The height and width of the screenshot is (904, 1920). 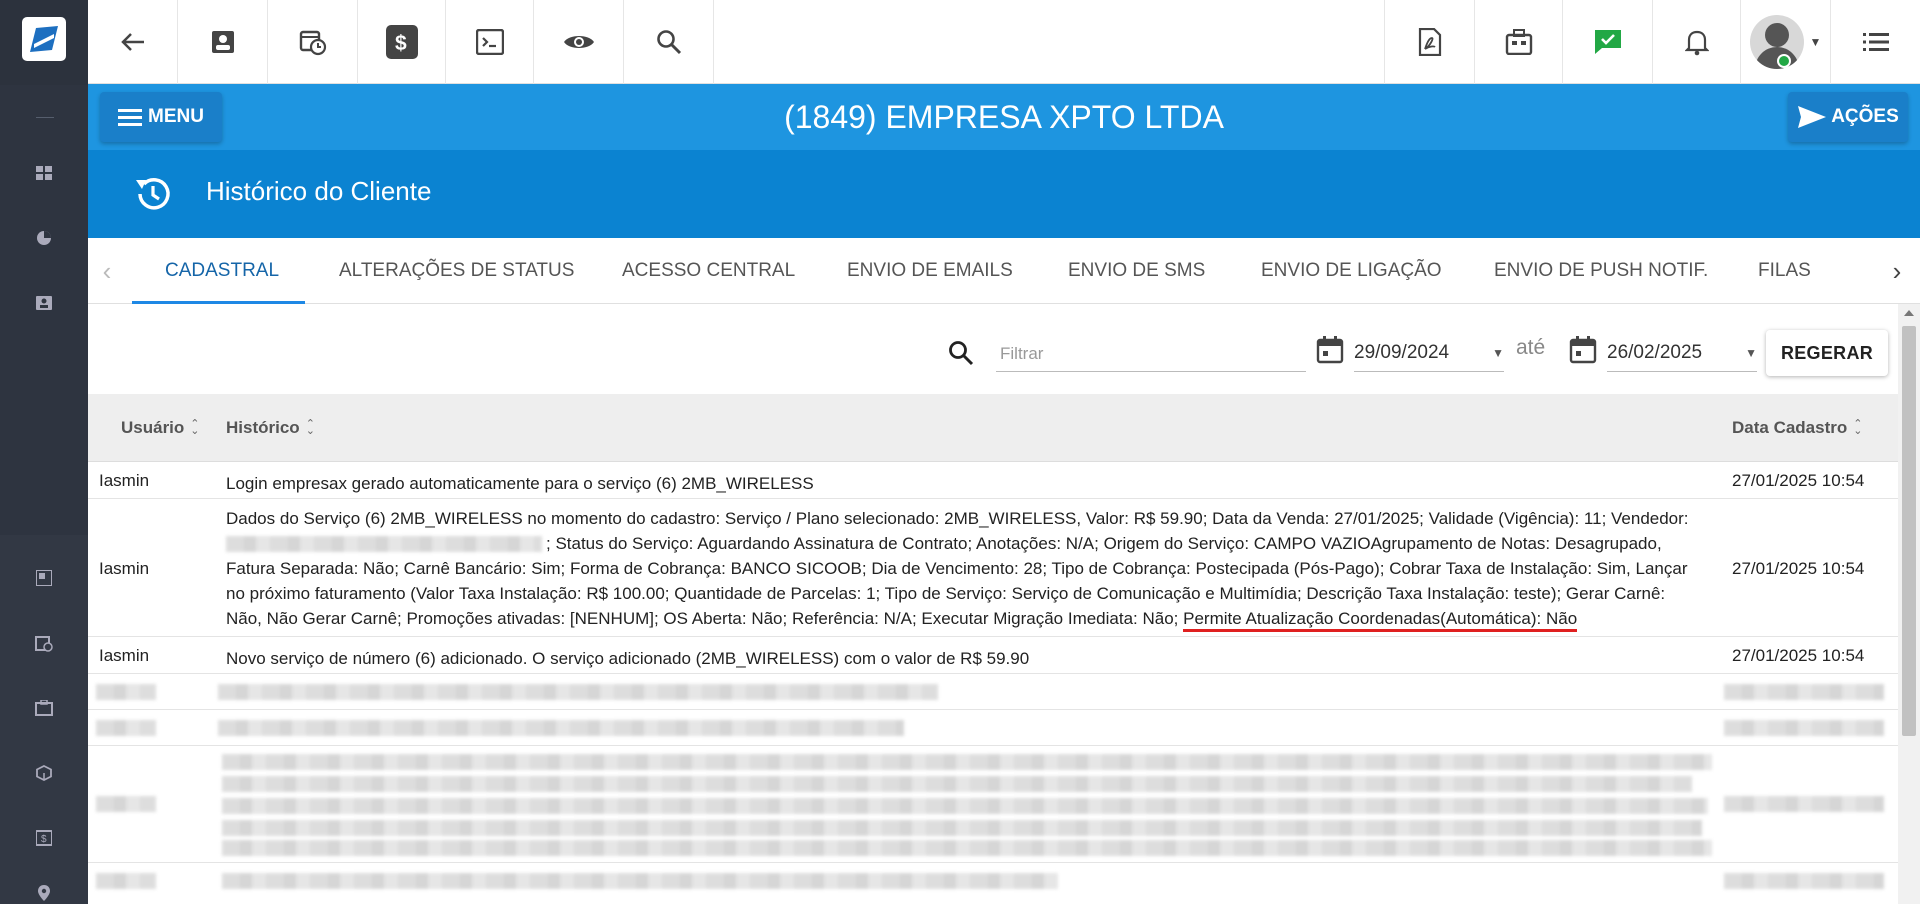 I want to click on tab-envio-emails: ENVIO DE EMAILS, so click(x=930, y=271).